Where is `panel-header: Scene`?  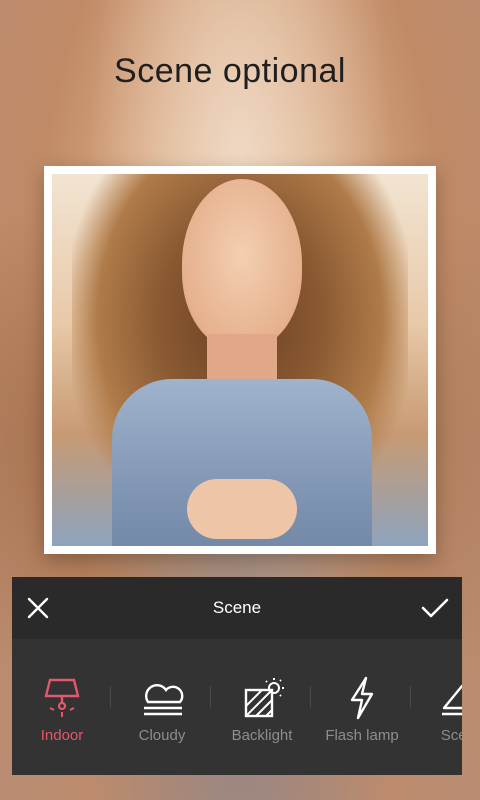 panel-header: Scene is located at coordinates (237, 608).